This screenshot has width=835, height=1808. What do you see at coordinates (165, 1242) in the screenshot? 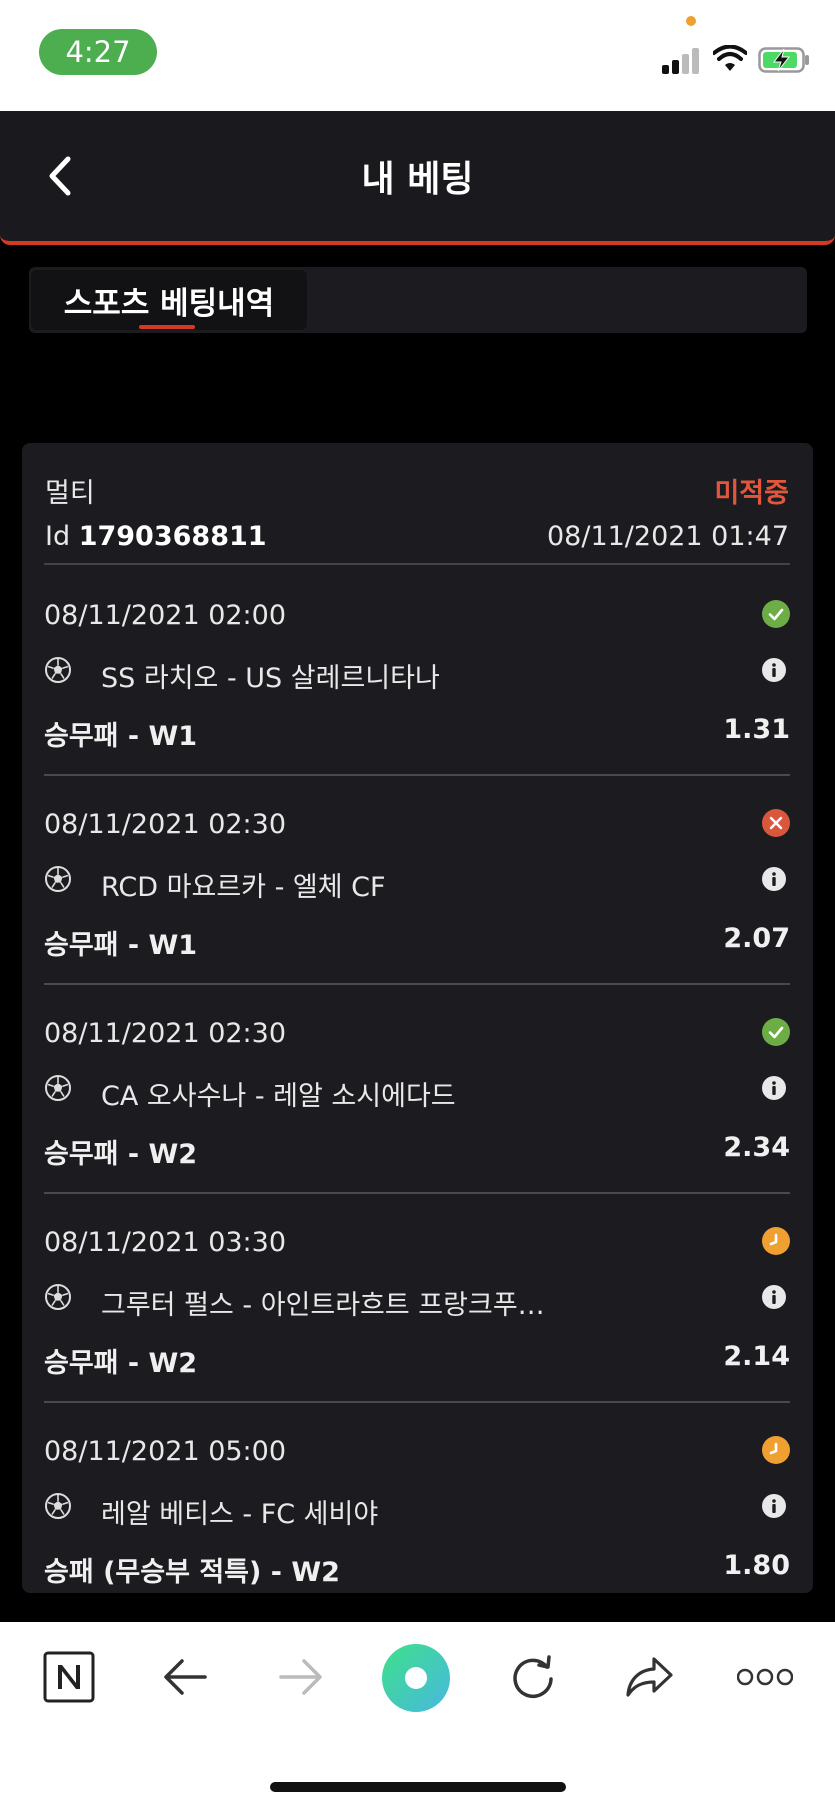
I see `selection-date: 08/11/2021 03:30` at bounding box center [165, 1242].